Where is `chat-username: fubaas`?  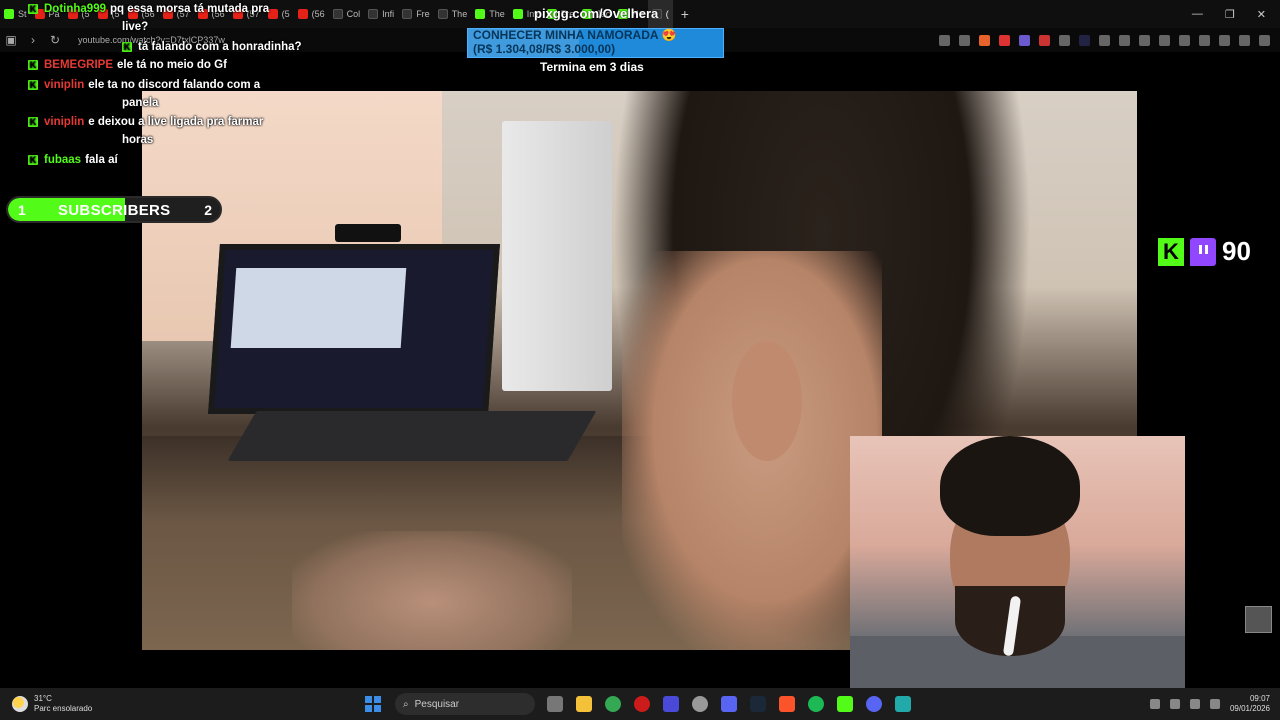
chat-username: fubaas is located at coordinates (62, 160).